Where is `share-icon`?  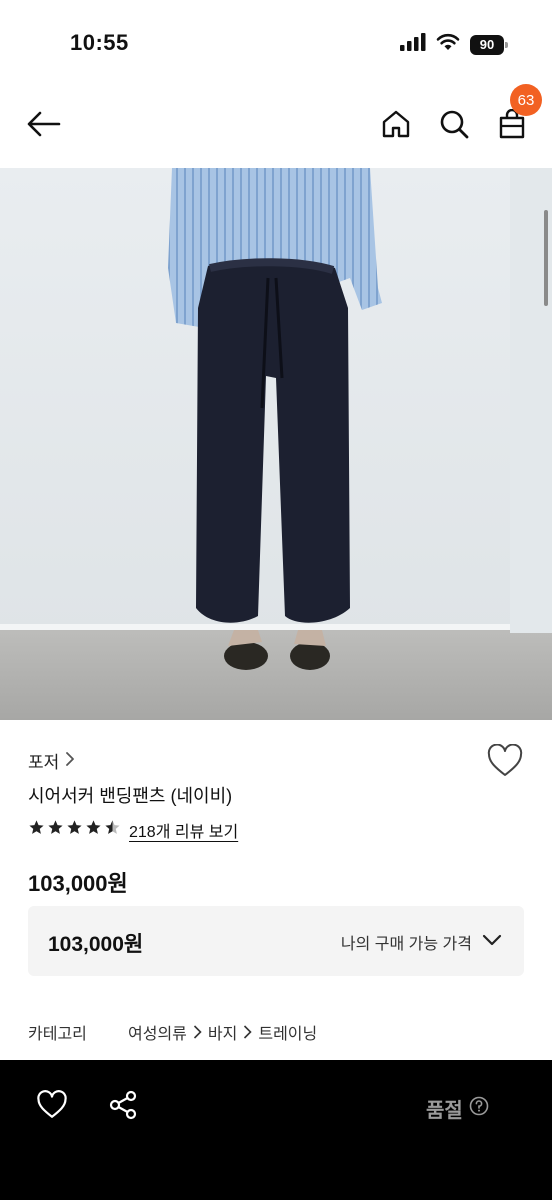
share-icon is located at coordinates (123, 1107).